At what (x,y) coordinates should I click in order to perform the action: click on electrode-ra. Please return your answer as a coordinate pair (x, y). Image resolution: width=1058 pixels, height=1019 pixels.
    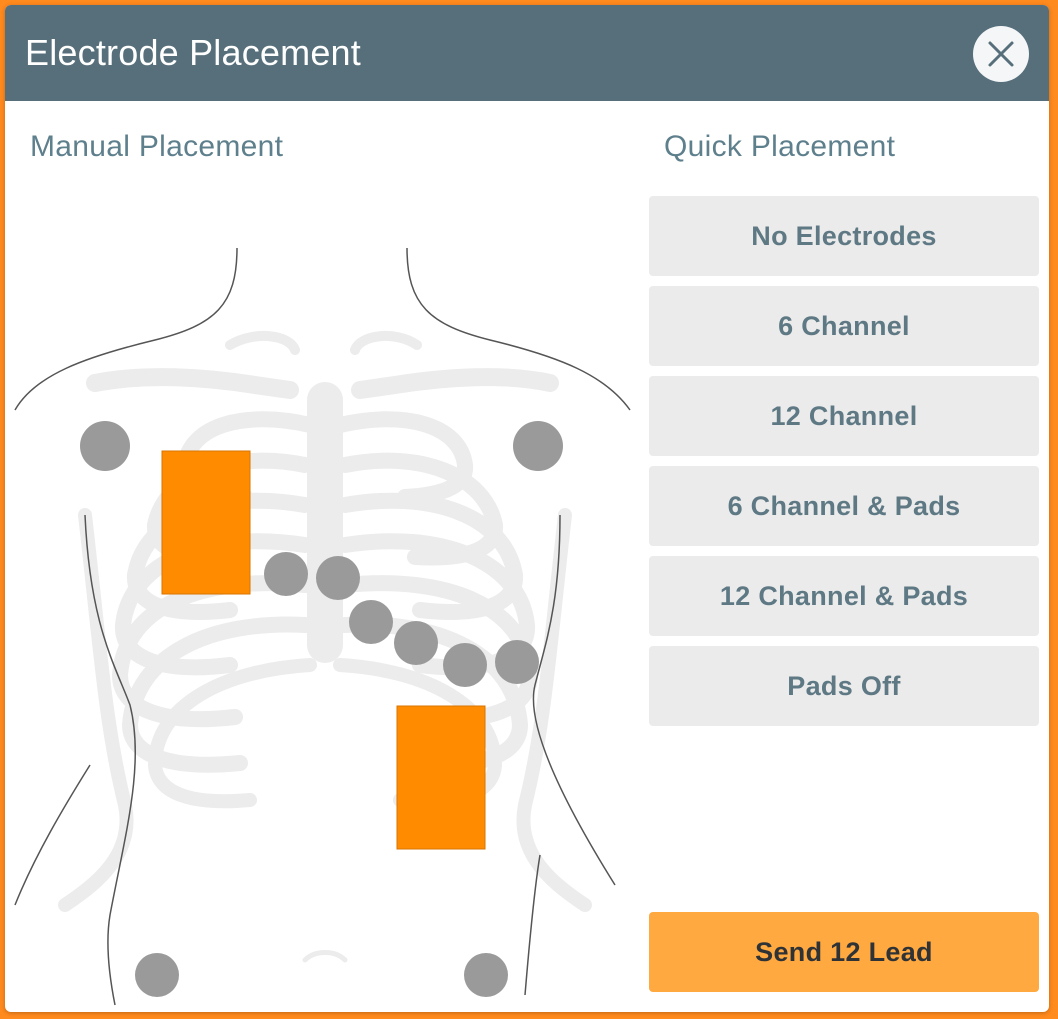
    Looking at the image, I should click on (105, 446).